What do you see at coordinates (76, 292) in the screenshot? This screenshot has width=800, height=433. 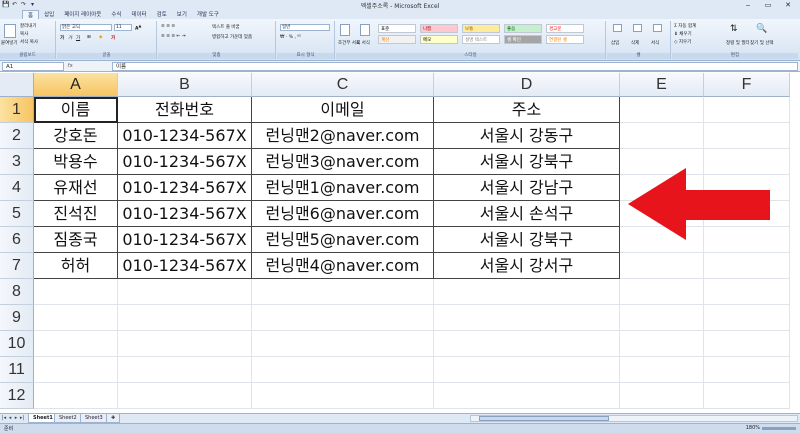 I see `cell-a8` at bounding box center [76, 292].